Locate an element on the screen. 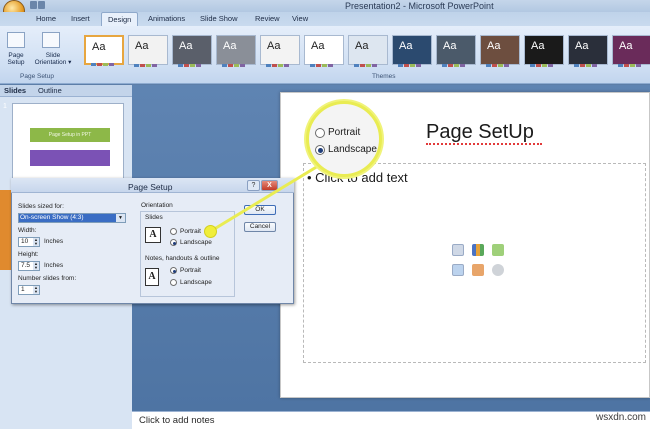 The width and height of the screenshot is (650, 429). tab-animations: Animations is located at coordinates (166, 18).